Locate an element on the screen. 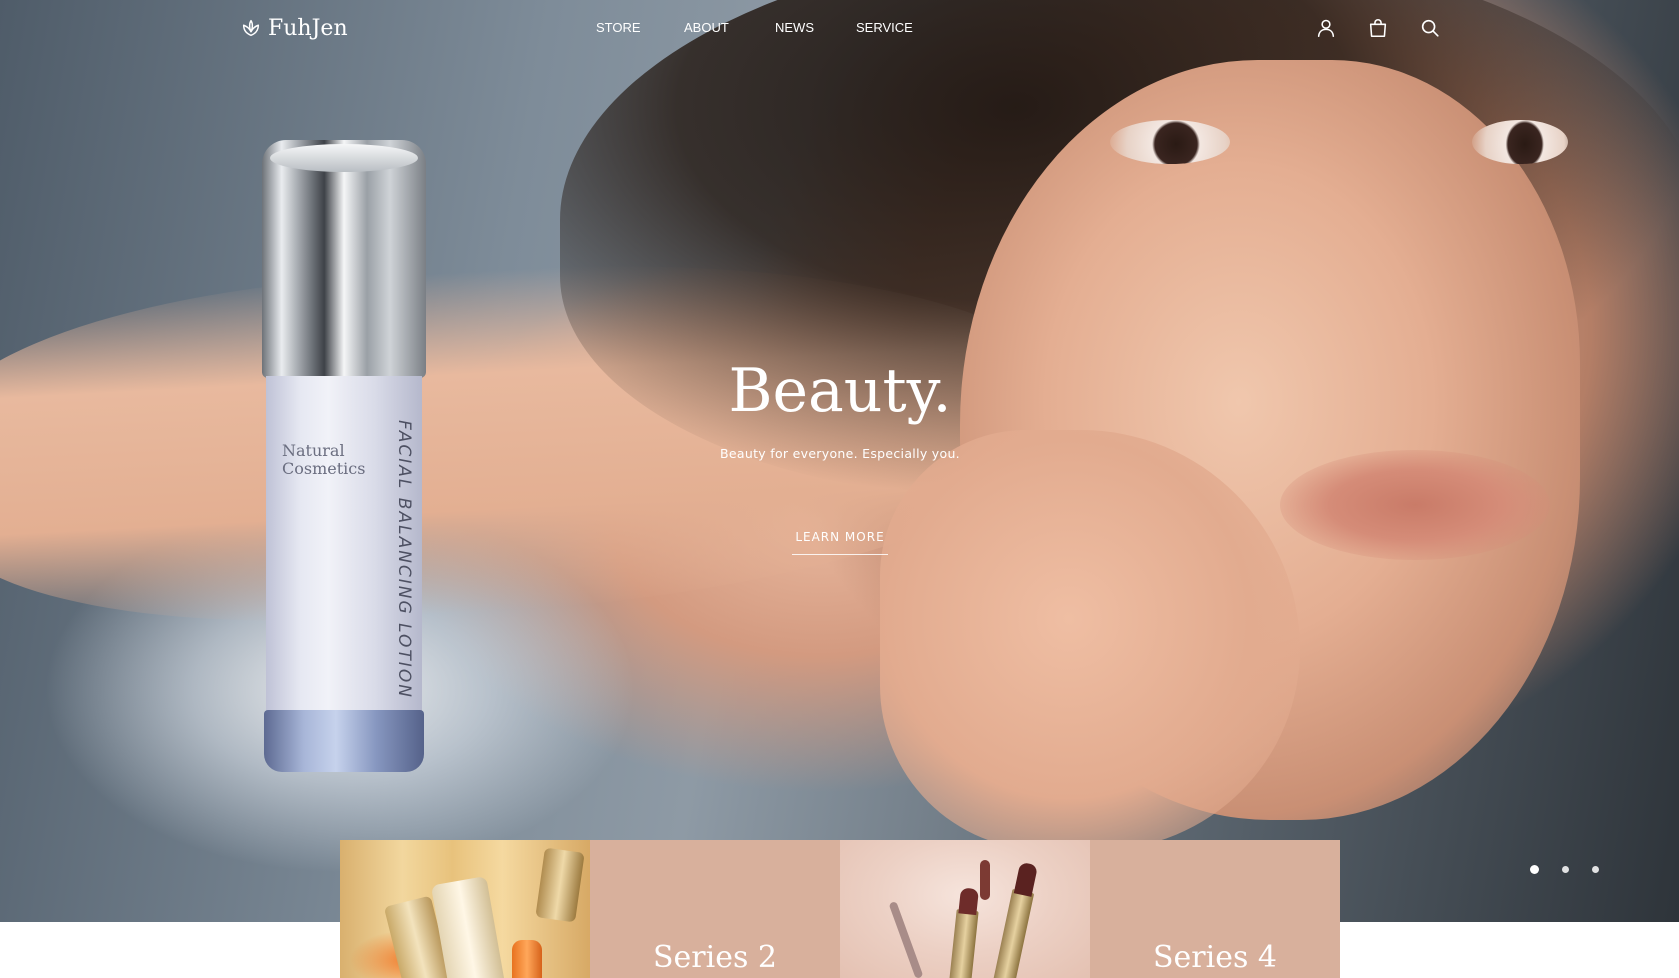  shopping-bag-icon is located at coordinates (1378, 28).